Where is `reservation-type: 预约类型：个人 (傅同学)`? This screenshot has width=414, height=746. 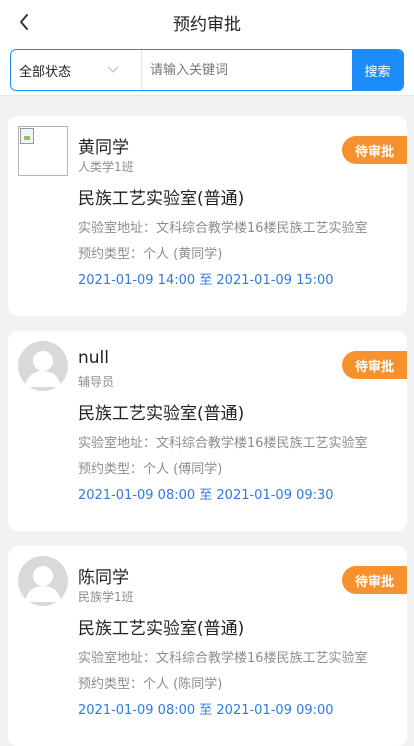 reservation-type: 预约类型：个人 (傅同学) is located at coordinates (150, 469).